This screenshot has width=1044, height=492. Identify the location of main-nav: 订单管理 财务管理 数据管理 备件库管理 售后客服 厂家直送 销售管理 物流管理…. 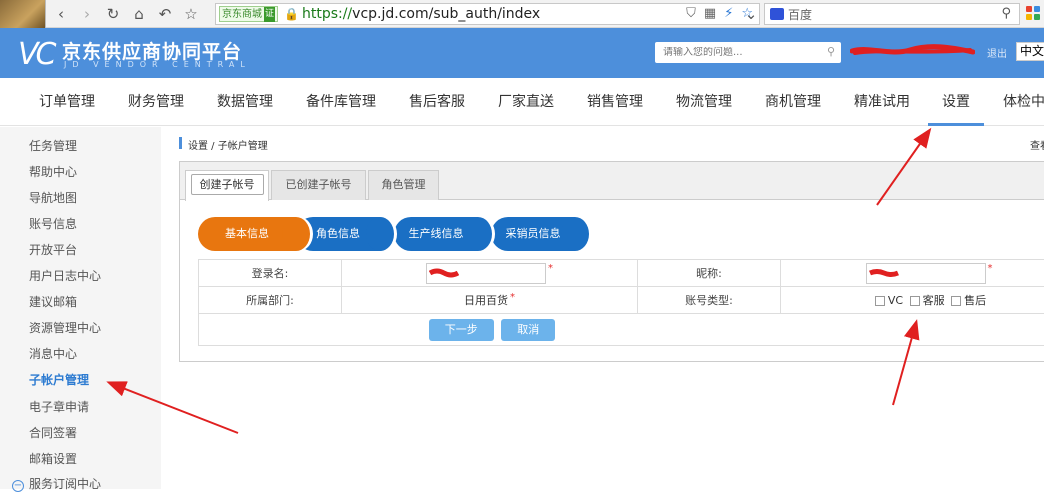
(522, 102).